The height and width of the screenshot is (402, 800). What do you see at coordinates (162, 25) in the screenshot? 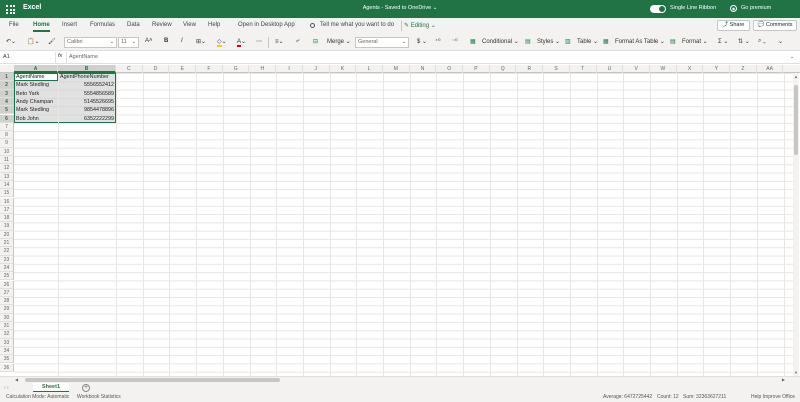
I see `tab-review: Review` at bounding box center [162, 25].